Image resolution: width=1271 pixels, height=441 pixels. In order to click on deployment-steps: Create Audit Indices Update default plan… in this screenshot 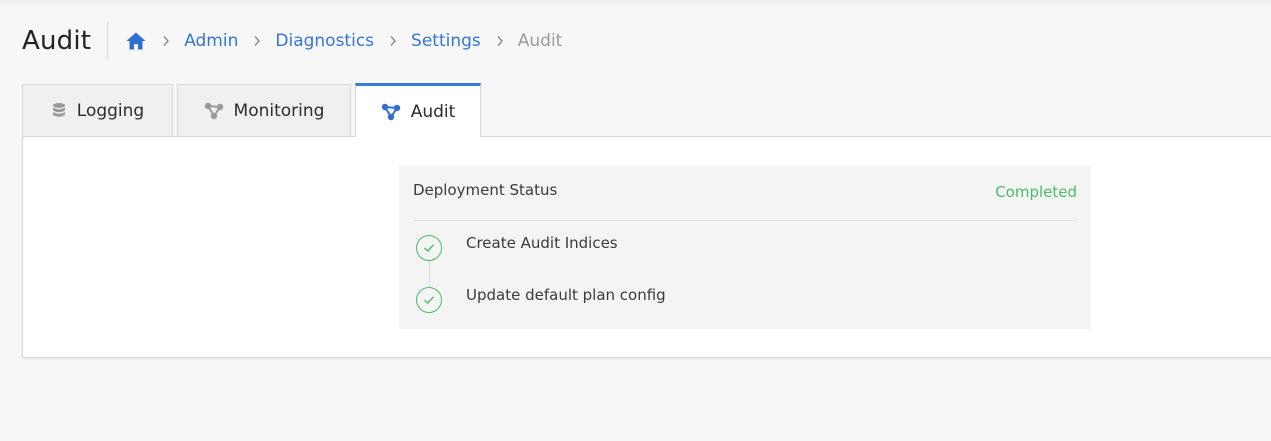, I will do `click(745, 273)`.